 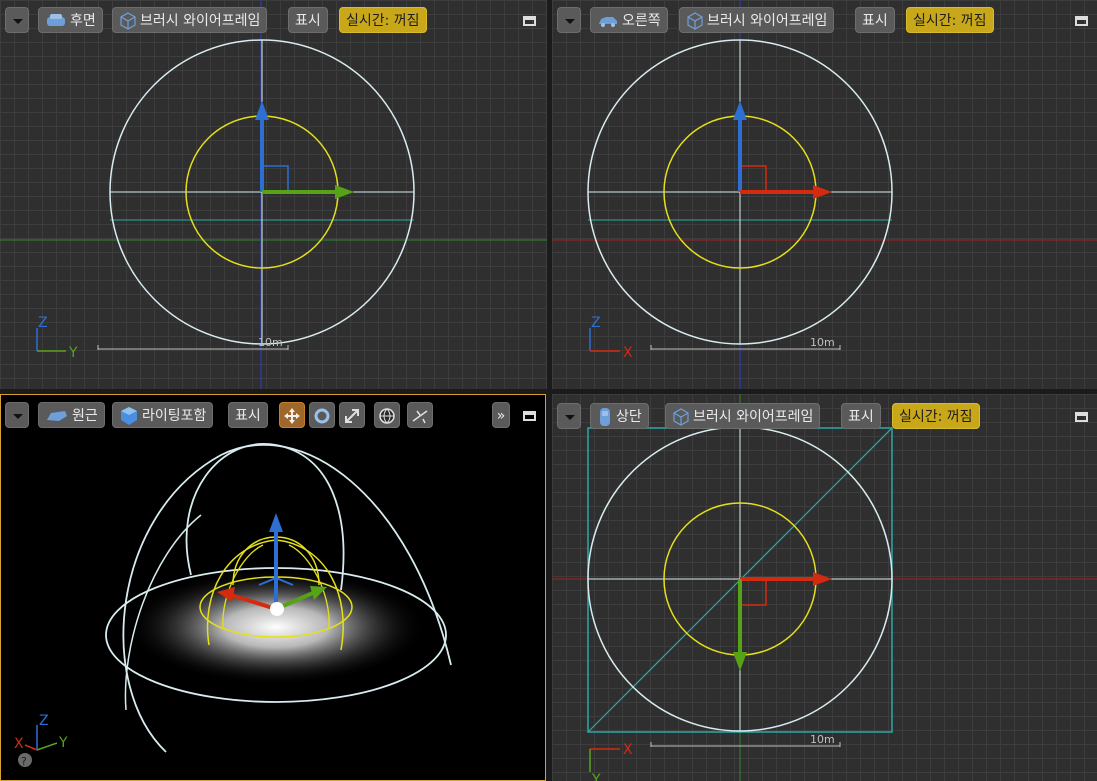 I want to click on top-axis-right: X, so click(x=628, y=750).